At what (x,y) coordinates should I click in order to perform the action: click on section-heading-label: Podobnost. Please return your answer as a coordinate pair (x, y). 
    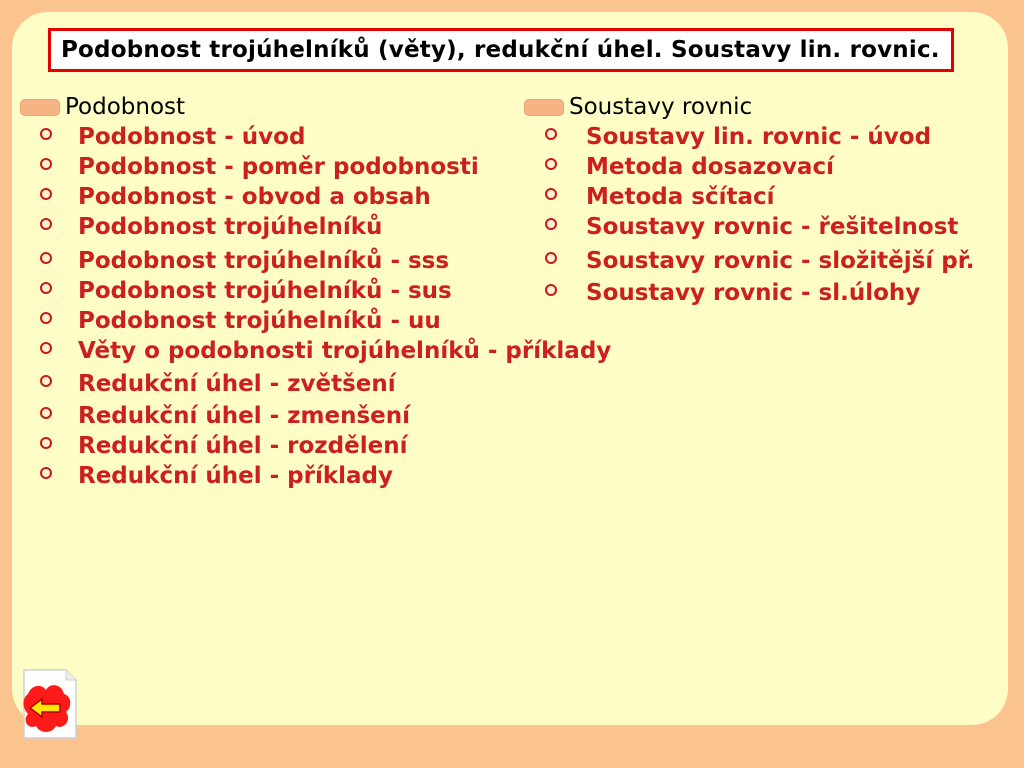
    Looking at the image, I should click on (125, 107).